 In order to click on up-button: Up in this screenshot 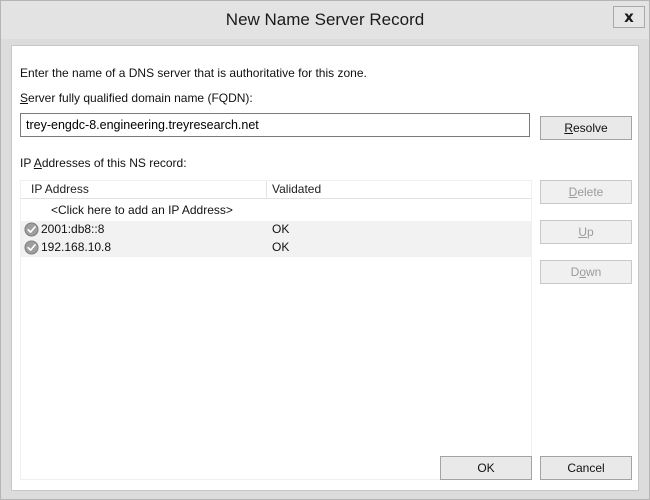, I will do `click(586, 232)`.